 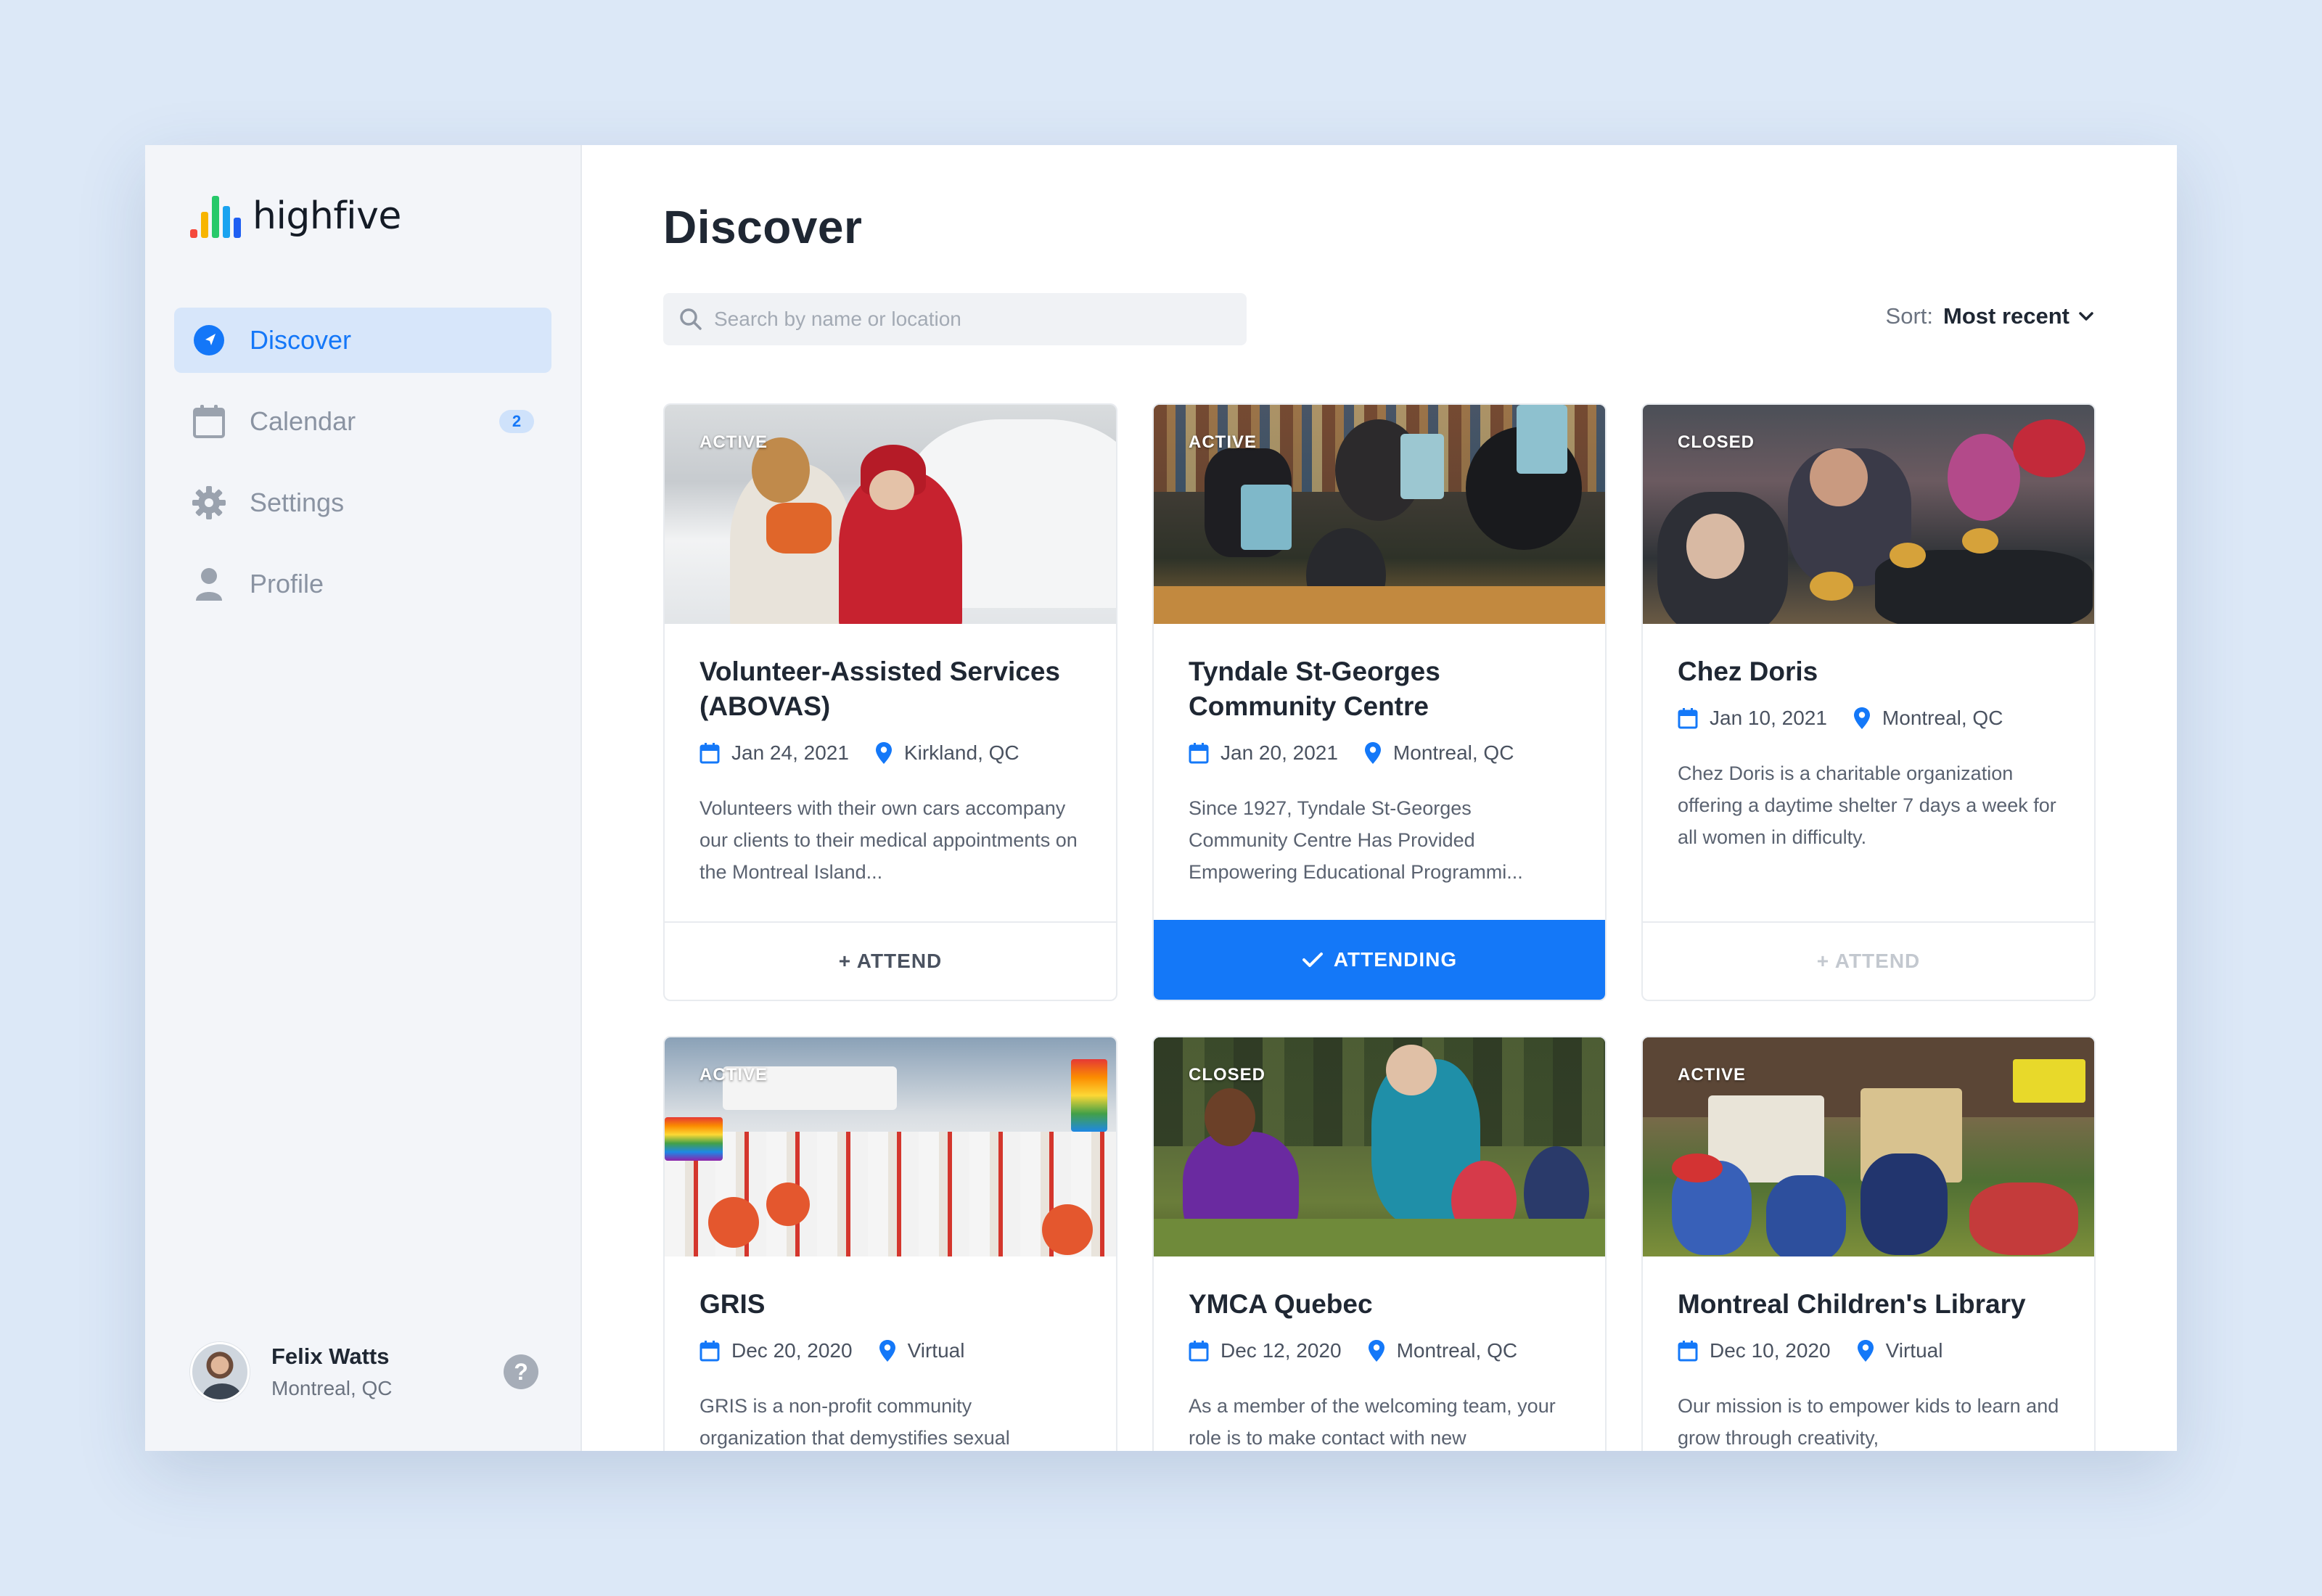 I want to click on user-icon, so click(x=209, y=584).